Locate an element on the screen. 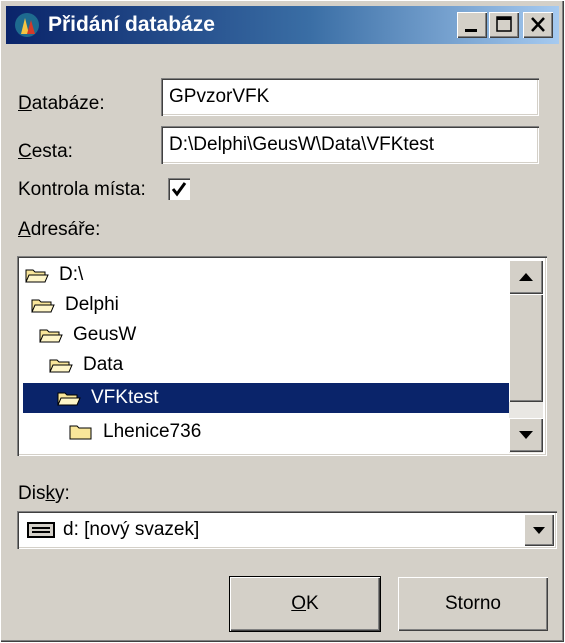 This screenshot has height=643, width=565. maximize-button is located at coordinates (504, 25).